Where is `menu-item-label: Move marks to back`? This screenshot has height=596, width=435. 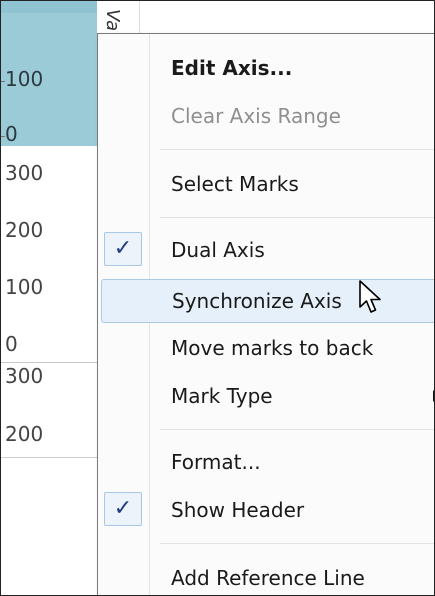 menu-item-label: Move marks to back is located at coordinates (272, 348).